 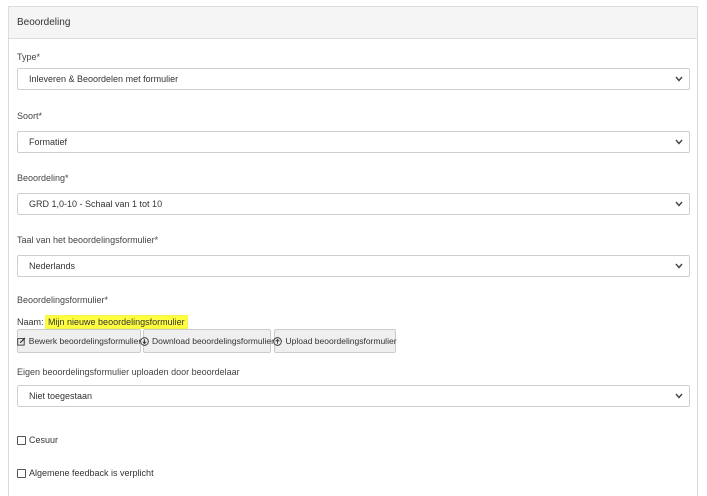 I want to click on feedback-checkbox-label: Algemene feedback is verplicht, so click(x=91, y=473).